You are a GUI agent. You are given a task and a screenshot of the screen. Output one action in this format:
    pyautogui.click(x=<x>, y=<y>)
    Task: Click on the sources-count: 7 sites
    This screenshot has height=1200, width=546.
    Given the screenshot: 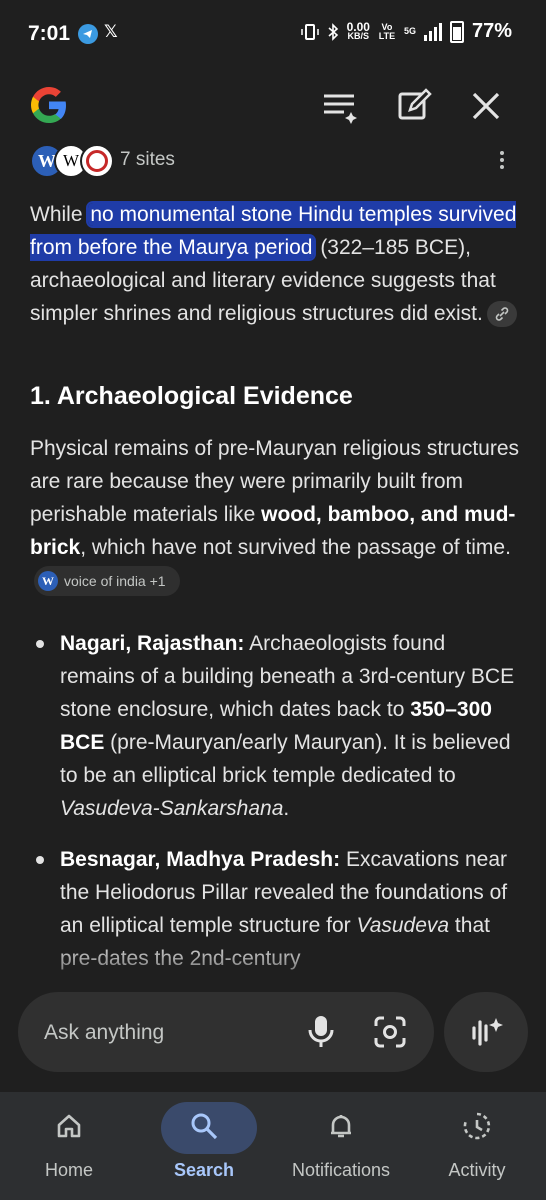 What is the action you would take?
    pyautogui.click(x=147, y=160)
    